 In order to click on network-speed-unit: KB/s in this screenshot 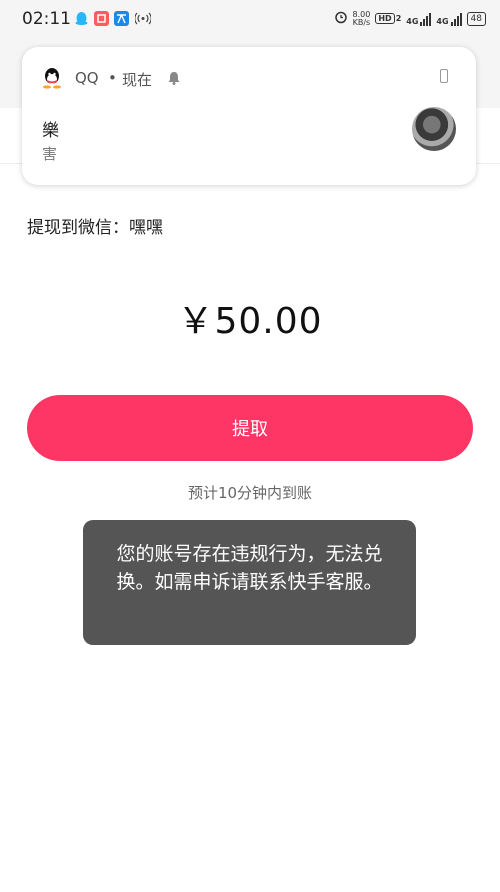, I will do `click(361, 22)`.